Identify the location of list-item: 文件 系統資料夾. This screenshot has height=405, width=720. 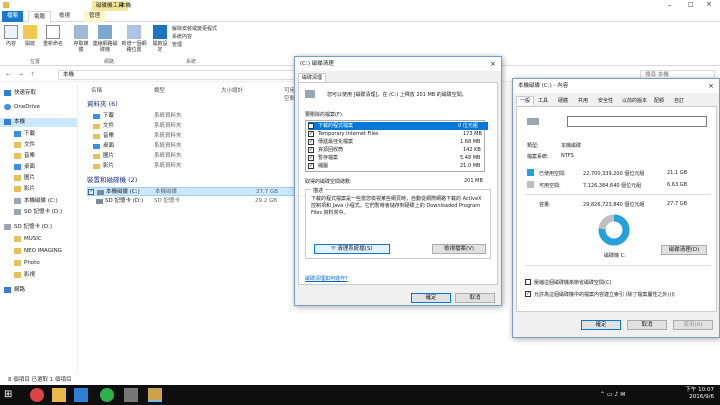
(194, 126).